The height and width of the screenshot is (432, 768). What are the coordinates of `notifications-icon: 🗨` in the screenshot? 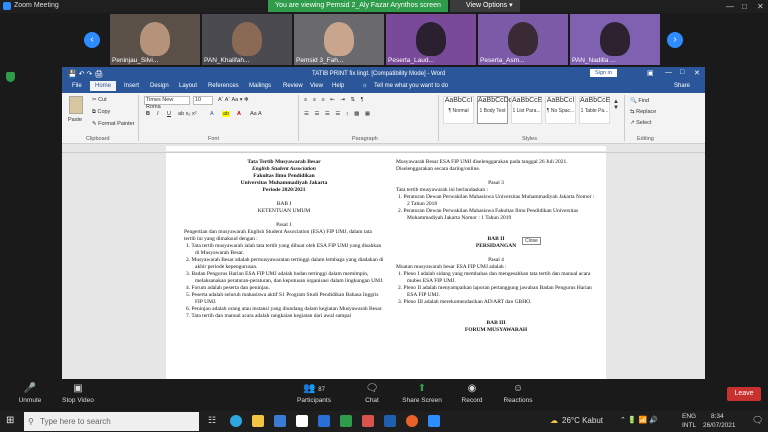 It's located at (757, 420).